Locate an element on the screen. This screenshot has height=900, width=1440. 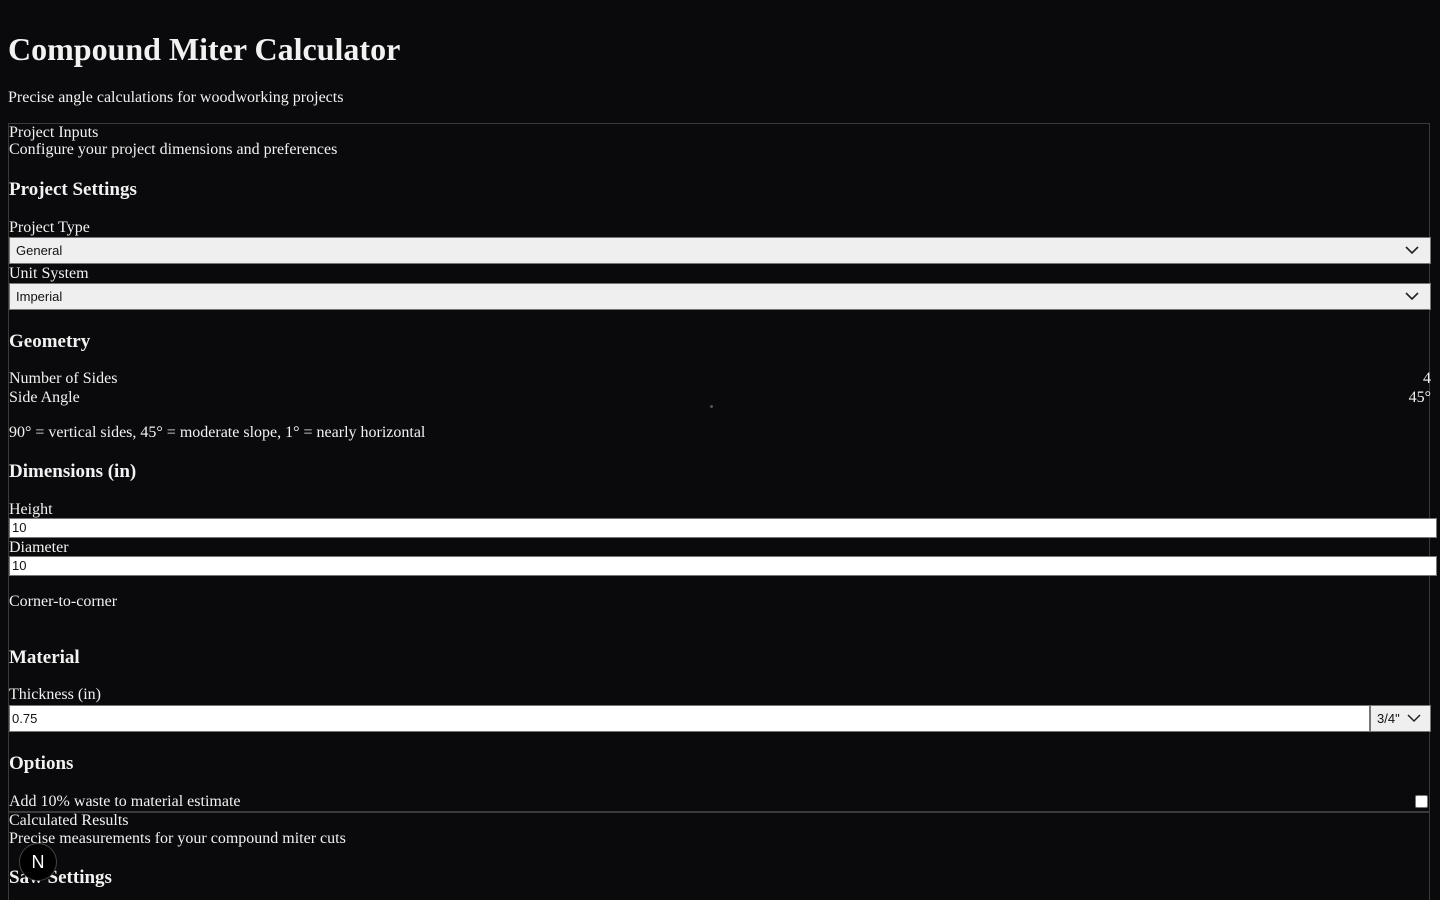
waste-label: Add 10% waste to material estimate is located at coordinates (125, 801).